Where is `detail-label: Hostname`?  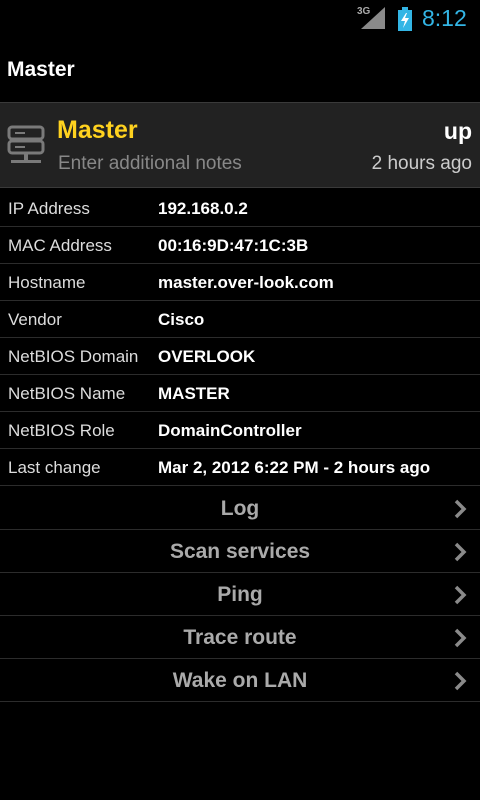 detail-label: Hostname is located at coordinates (47, 282).